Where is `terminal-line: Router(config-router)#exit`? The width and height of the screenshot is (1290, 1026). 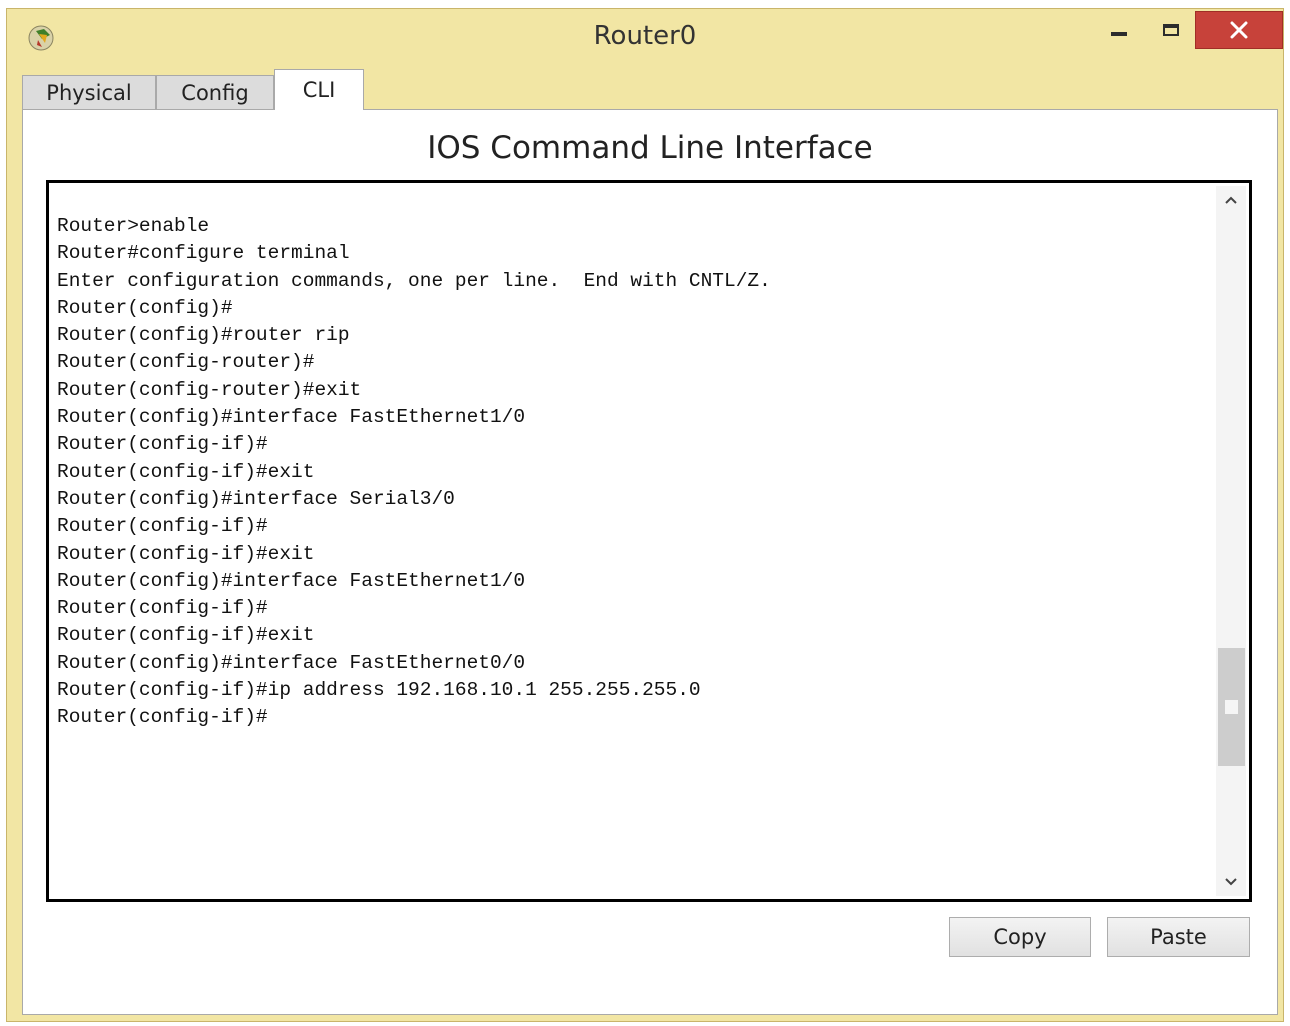
terminal-line: Router(config-router)#exit is located at coordinates (209, 389).